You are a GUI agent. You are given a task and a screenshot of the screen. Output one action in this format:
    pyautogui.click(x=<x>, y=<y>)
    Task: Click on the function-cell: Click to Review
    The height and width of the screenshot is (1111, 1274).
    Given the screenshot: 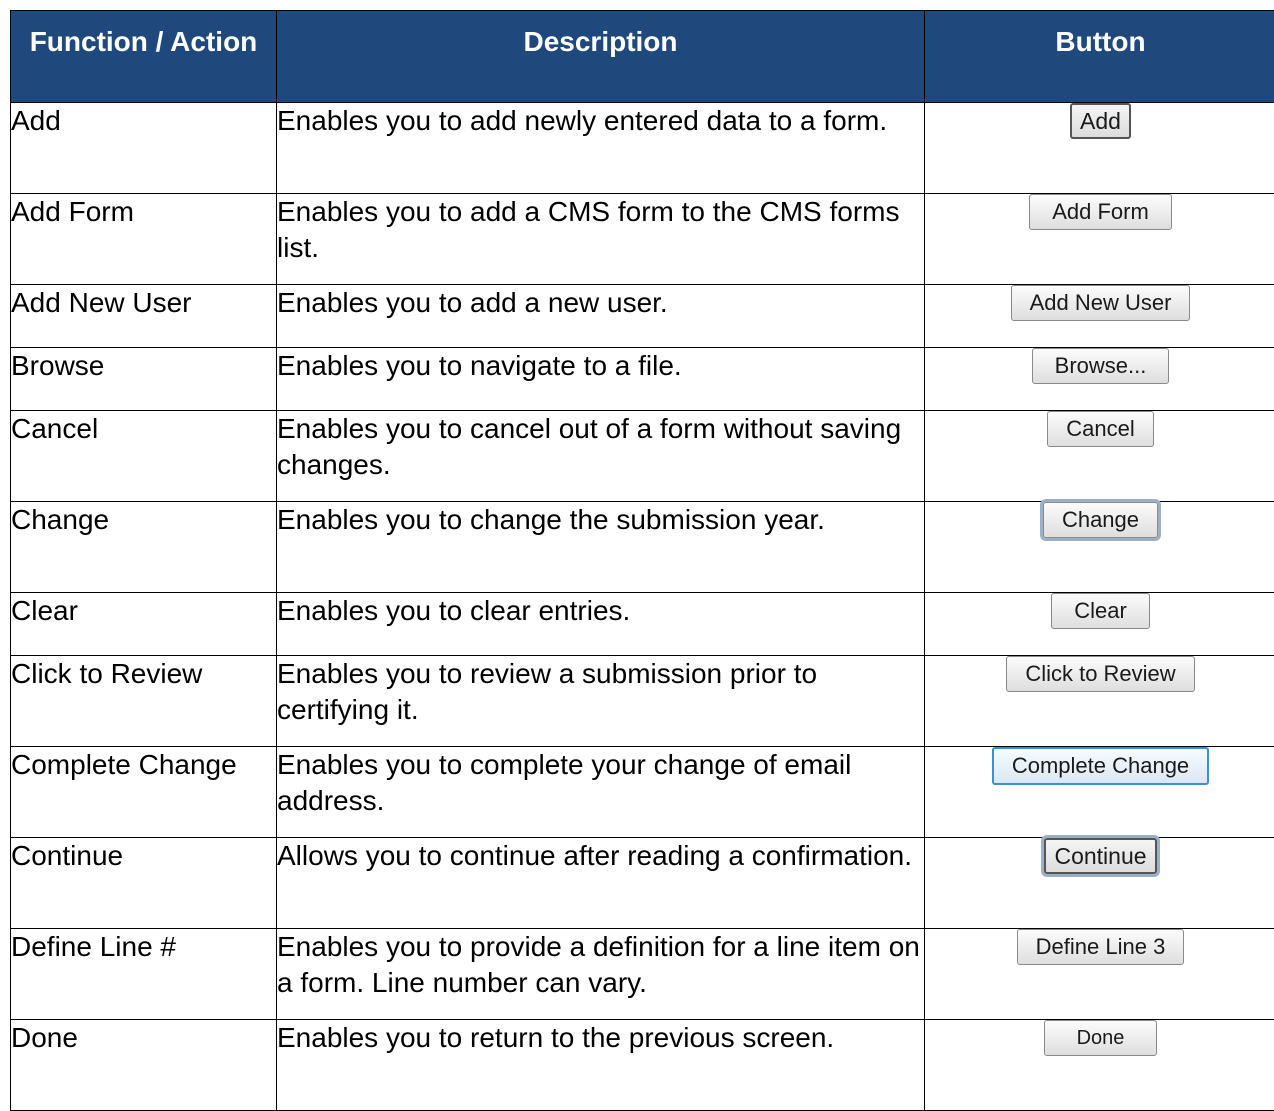 What is the action you would take?
    pyautogui.click(x=144, y=701)
    